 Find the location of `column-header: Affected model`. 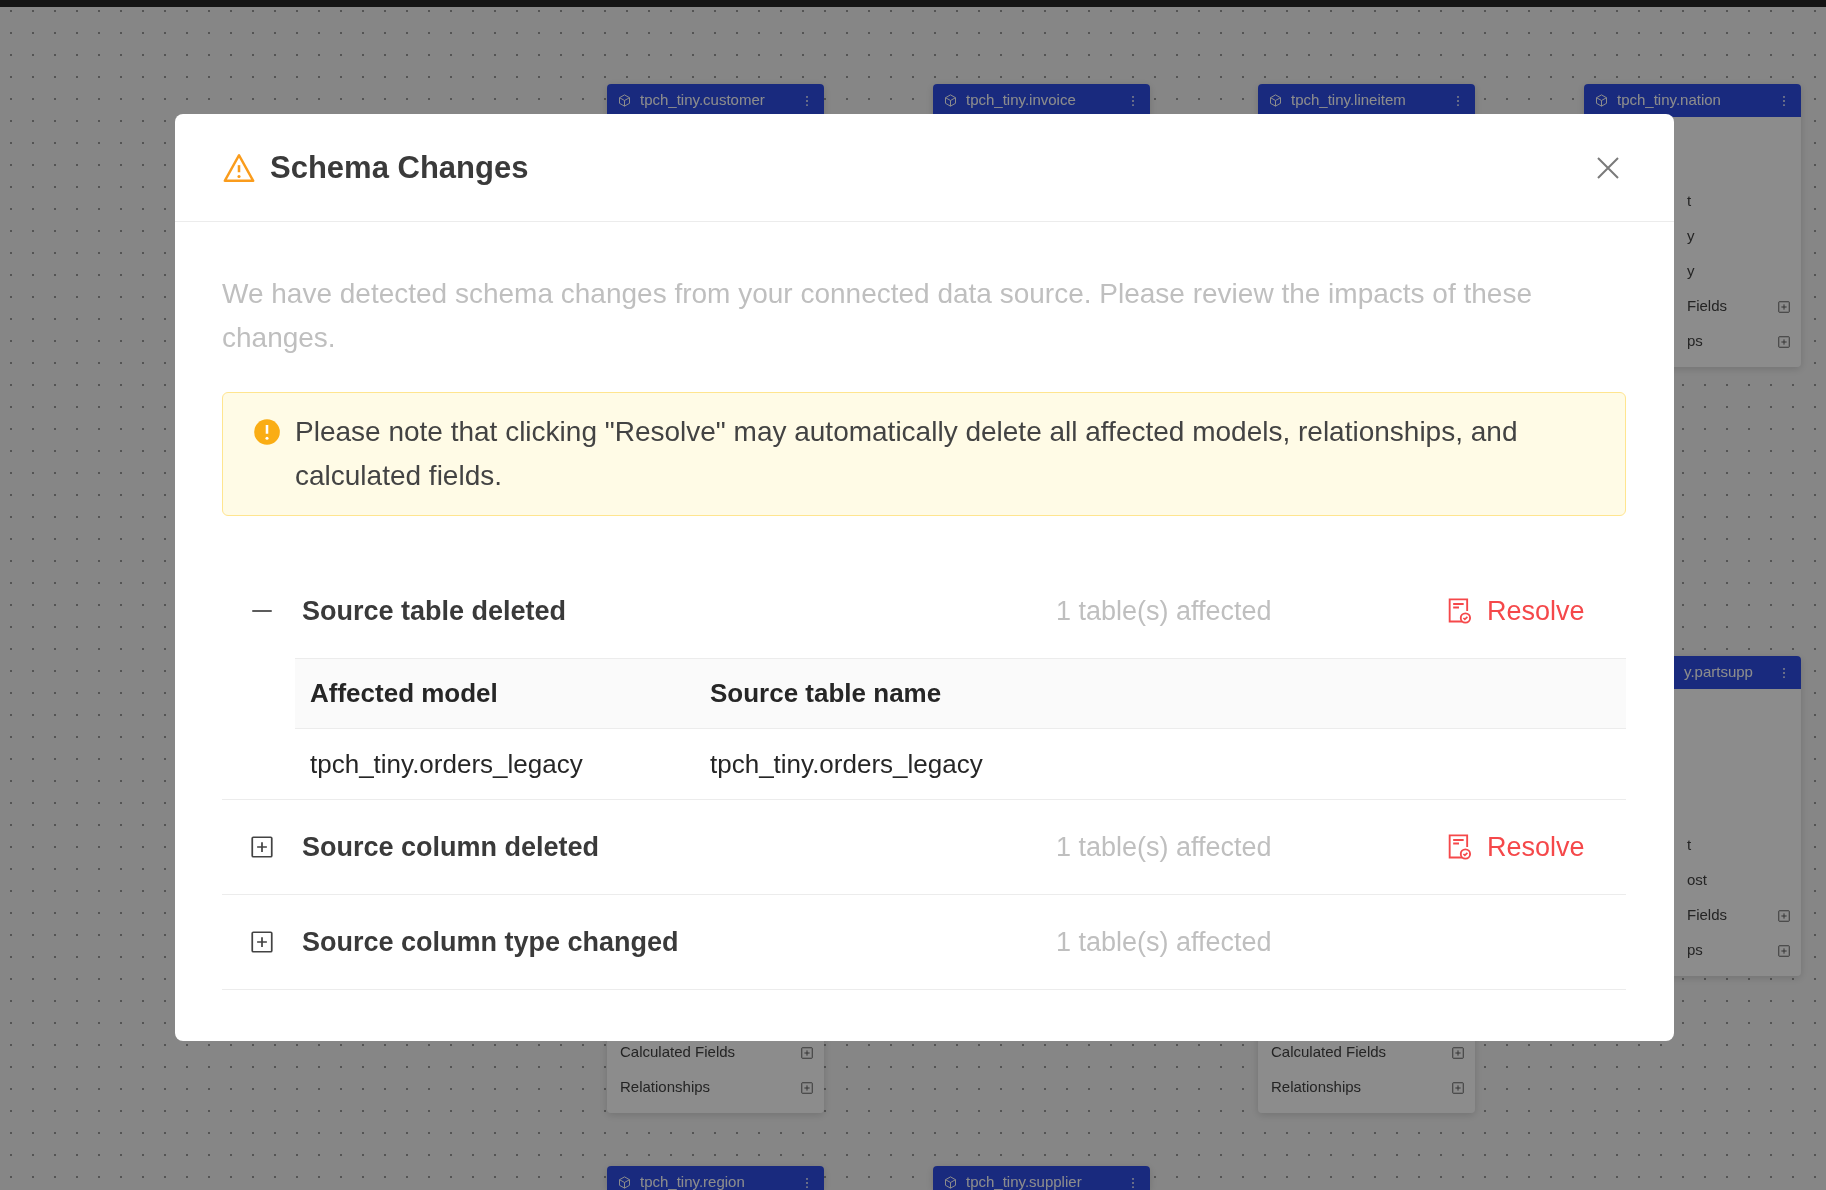

column-header: Affected model is located at coordinates (404, 693).